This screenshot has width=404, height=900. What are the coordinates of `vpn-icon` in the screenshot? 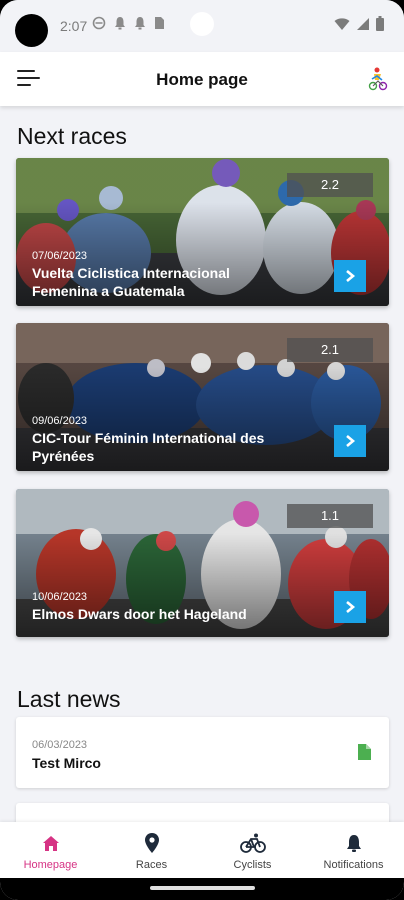 It's located at (99, 23).